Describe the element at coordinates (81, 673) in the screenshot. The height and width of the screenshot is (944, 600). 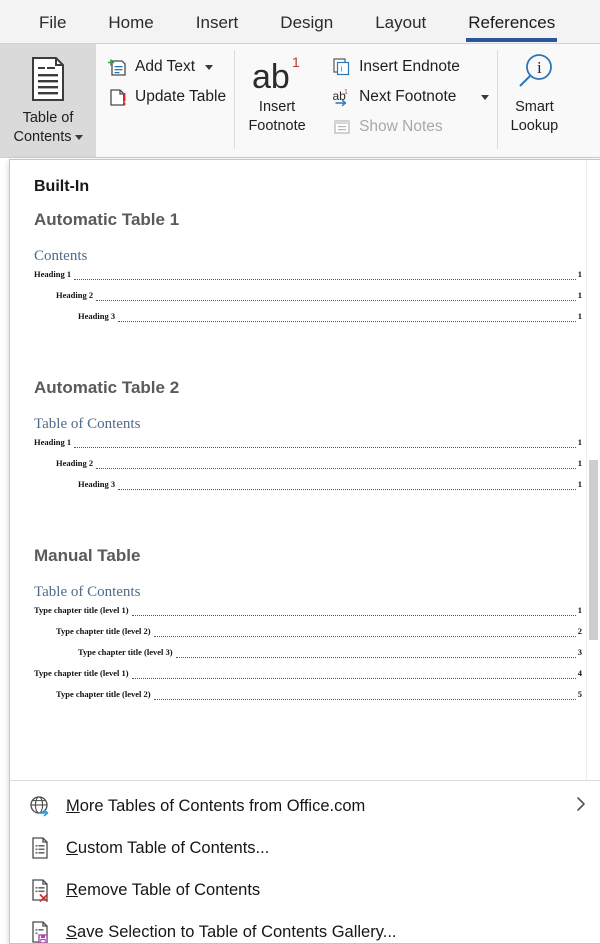
I see `preview-row-text: Type chapter title (level 1)` at that location.